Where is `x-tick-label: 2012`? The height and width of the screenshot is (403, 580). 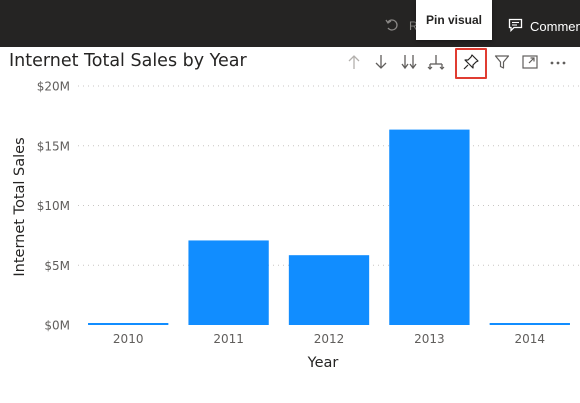 x-tick-label: 2012 is located at coordinates (329, 339).